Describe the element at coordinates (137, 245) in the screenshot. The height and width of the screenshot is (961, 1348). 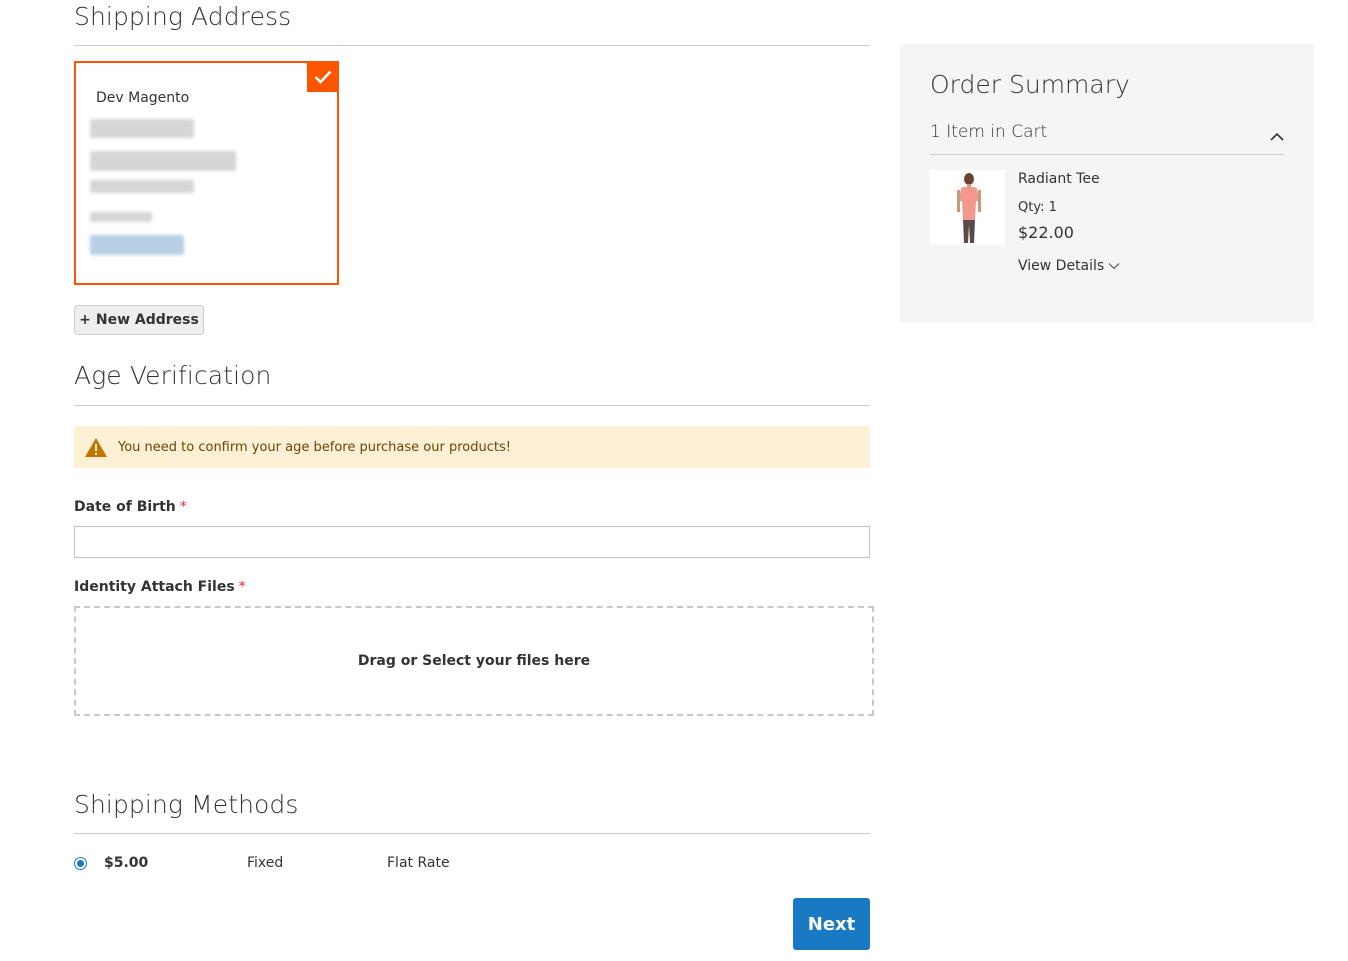
I see `redacted-phone-link` at that location.